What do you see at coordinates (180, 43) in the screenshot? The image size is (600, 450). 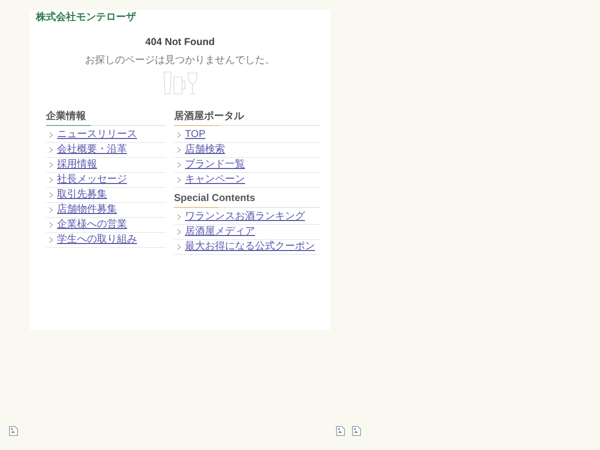 I see `page-title: 404 Not Found` at bounding box center [180, 43].